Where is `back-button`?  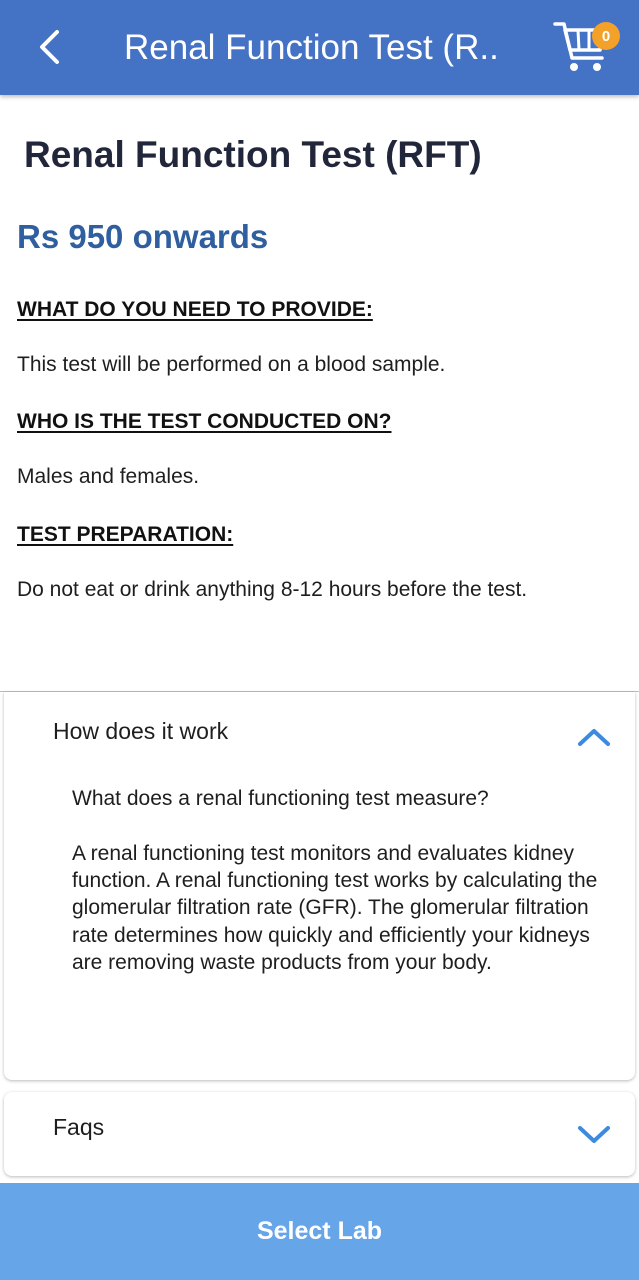
back-button is located at coordinates (49, 47).